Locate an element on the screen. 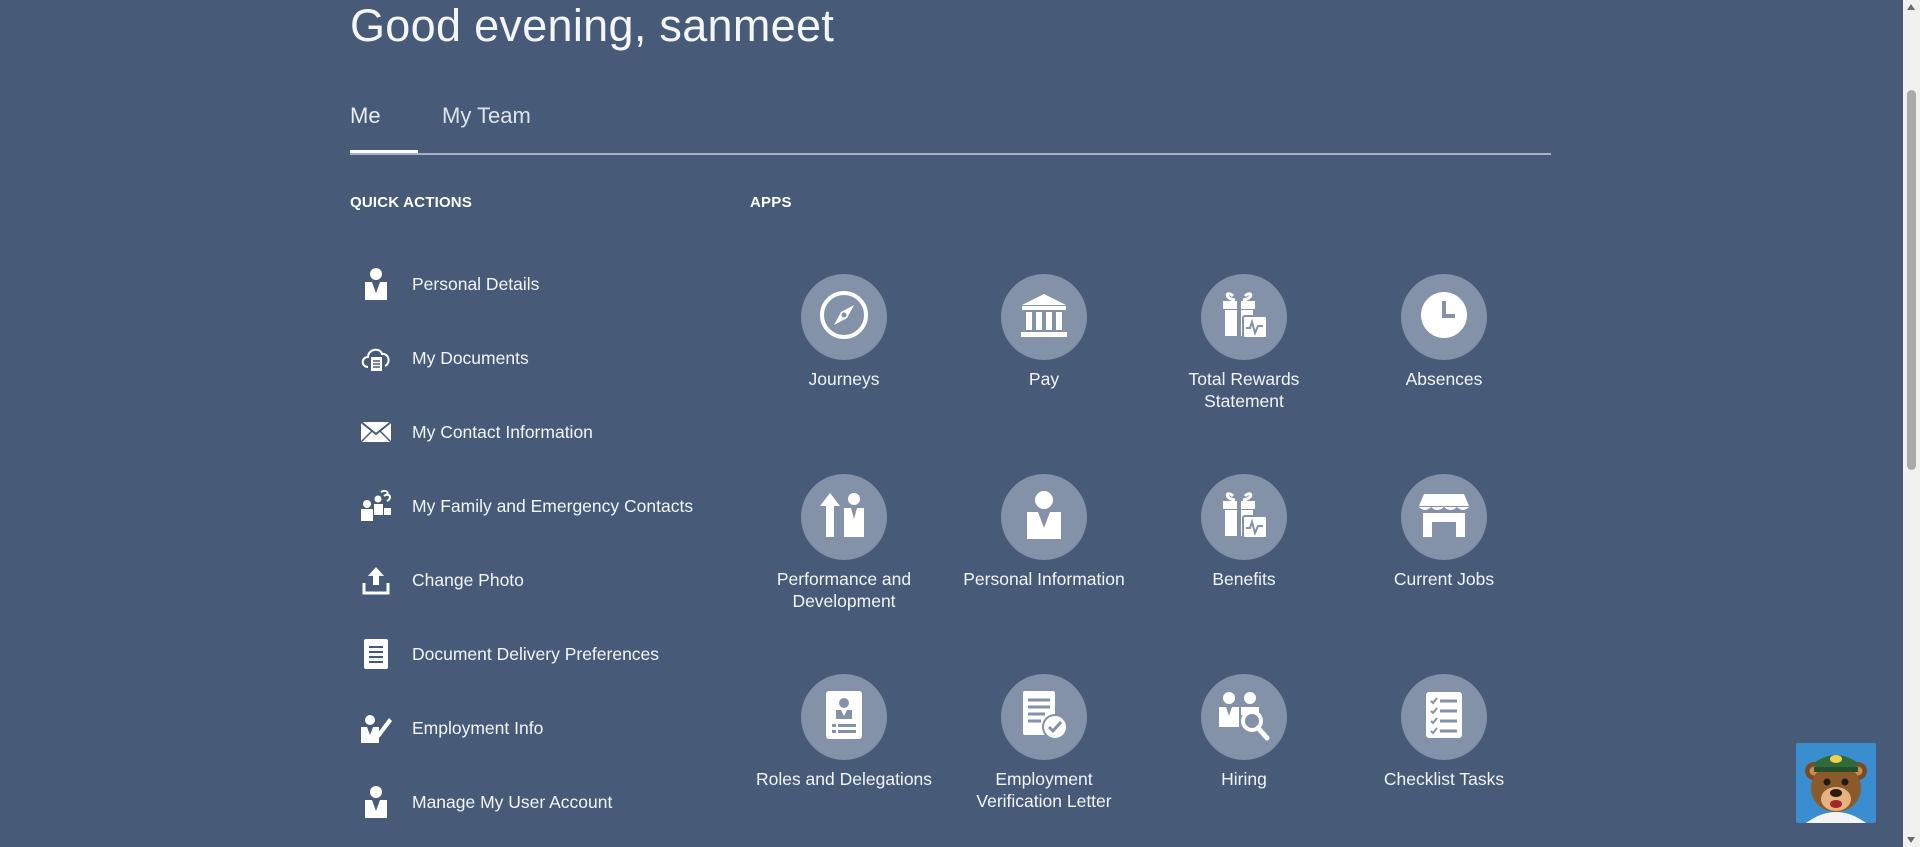  app-personal-information: Personal Information is located at coordinates (1044, 532).